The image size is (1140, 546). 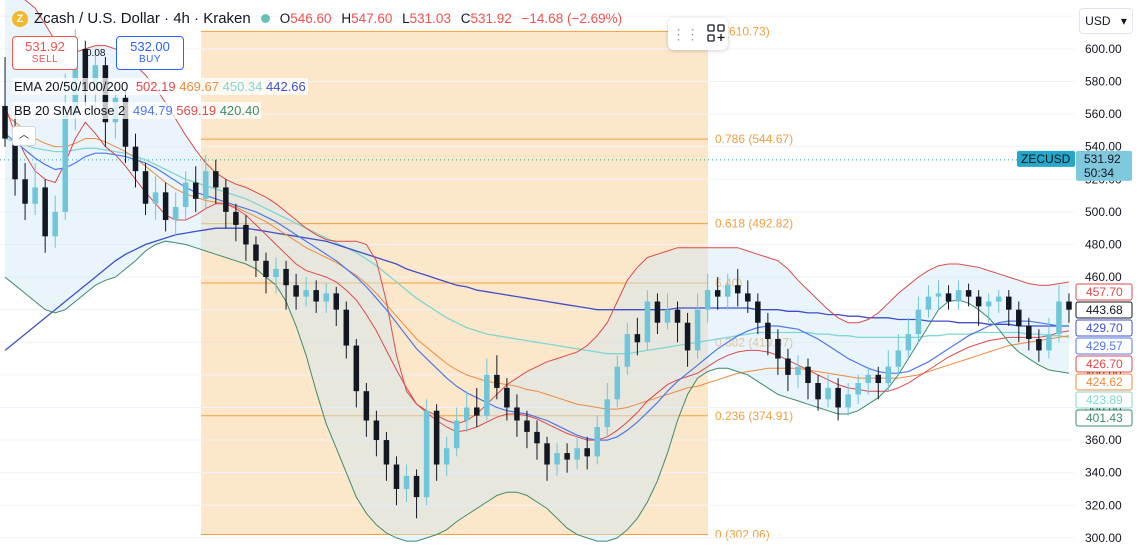 I want to click on price-tick-label: 460.00, so click(x=1103, y=277).